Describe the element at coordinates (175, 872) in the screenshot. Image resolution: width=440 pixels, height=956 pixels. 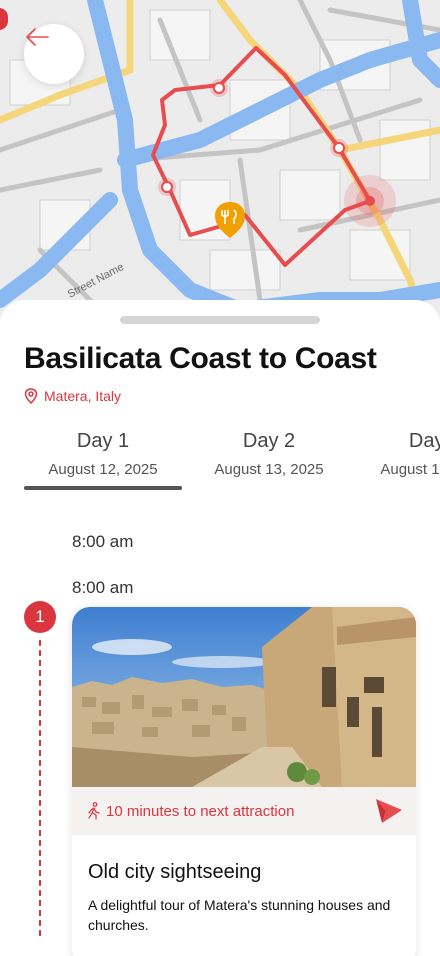
I see `attraction-title: Old city sightseeing` at that location.